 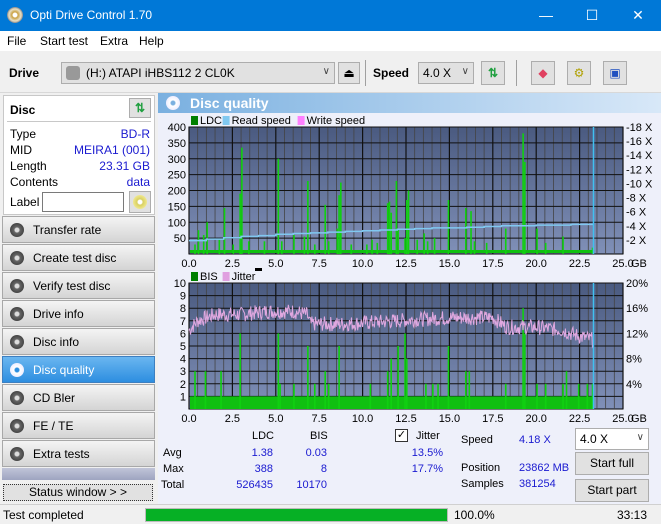 What do you see at coordinates (78, 397) in the screenshot?
I see `nav-cd-bler: CD Bler` at bounding box center [78, 397].